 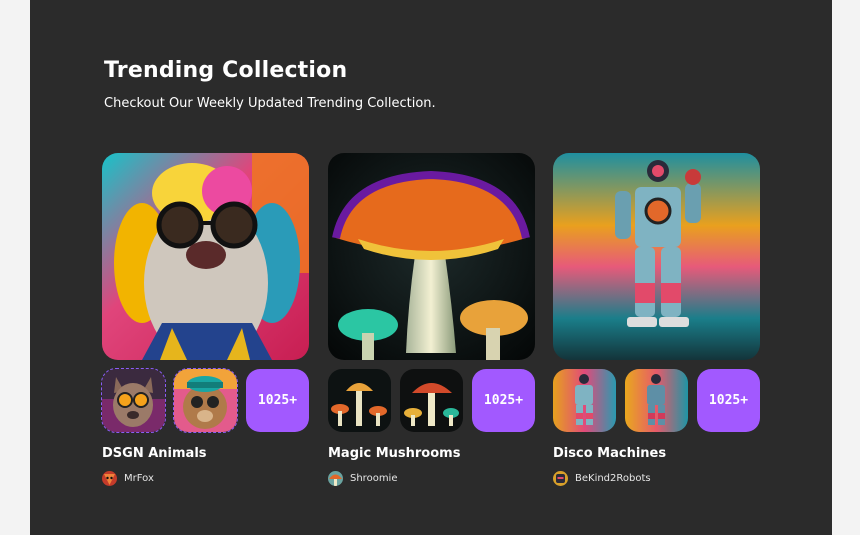 I want to click on collection-name: Disco Machines, so click(x=656, y=453).